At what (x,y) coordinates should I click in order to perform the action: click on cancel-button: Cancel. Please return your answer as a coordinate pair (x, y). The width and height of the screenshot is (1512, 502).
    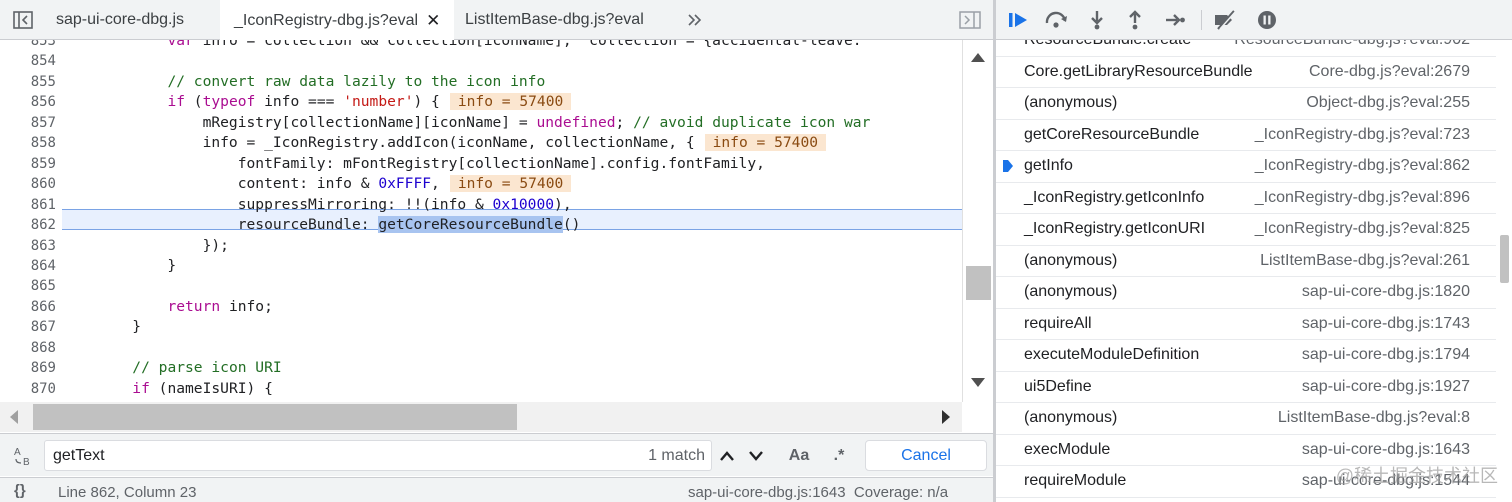
    Looking at the image, I should click on (926, 455).